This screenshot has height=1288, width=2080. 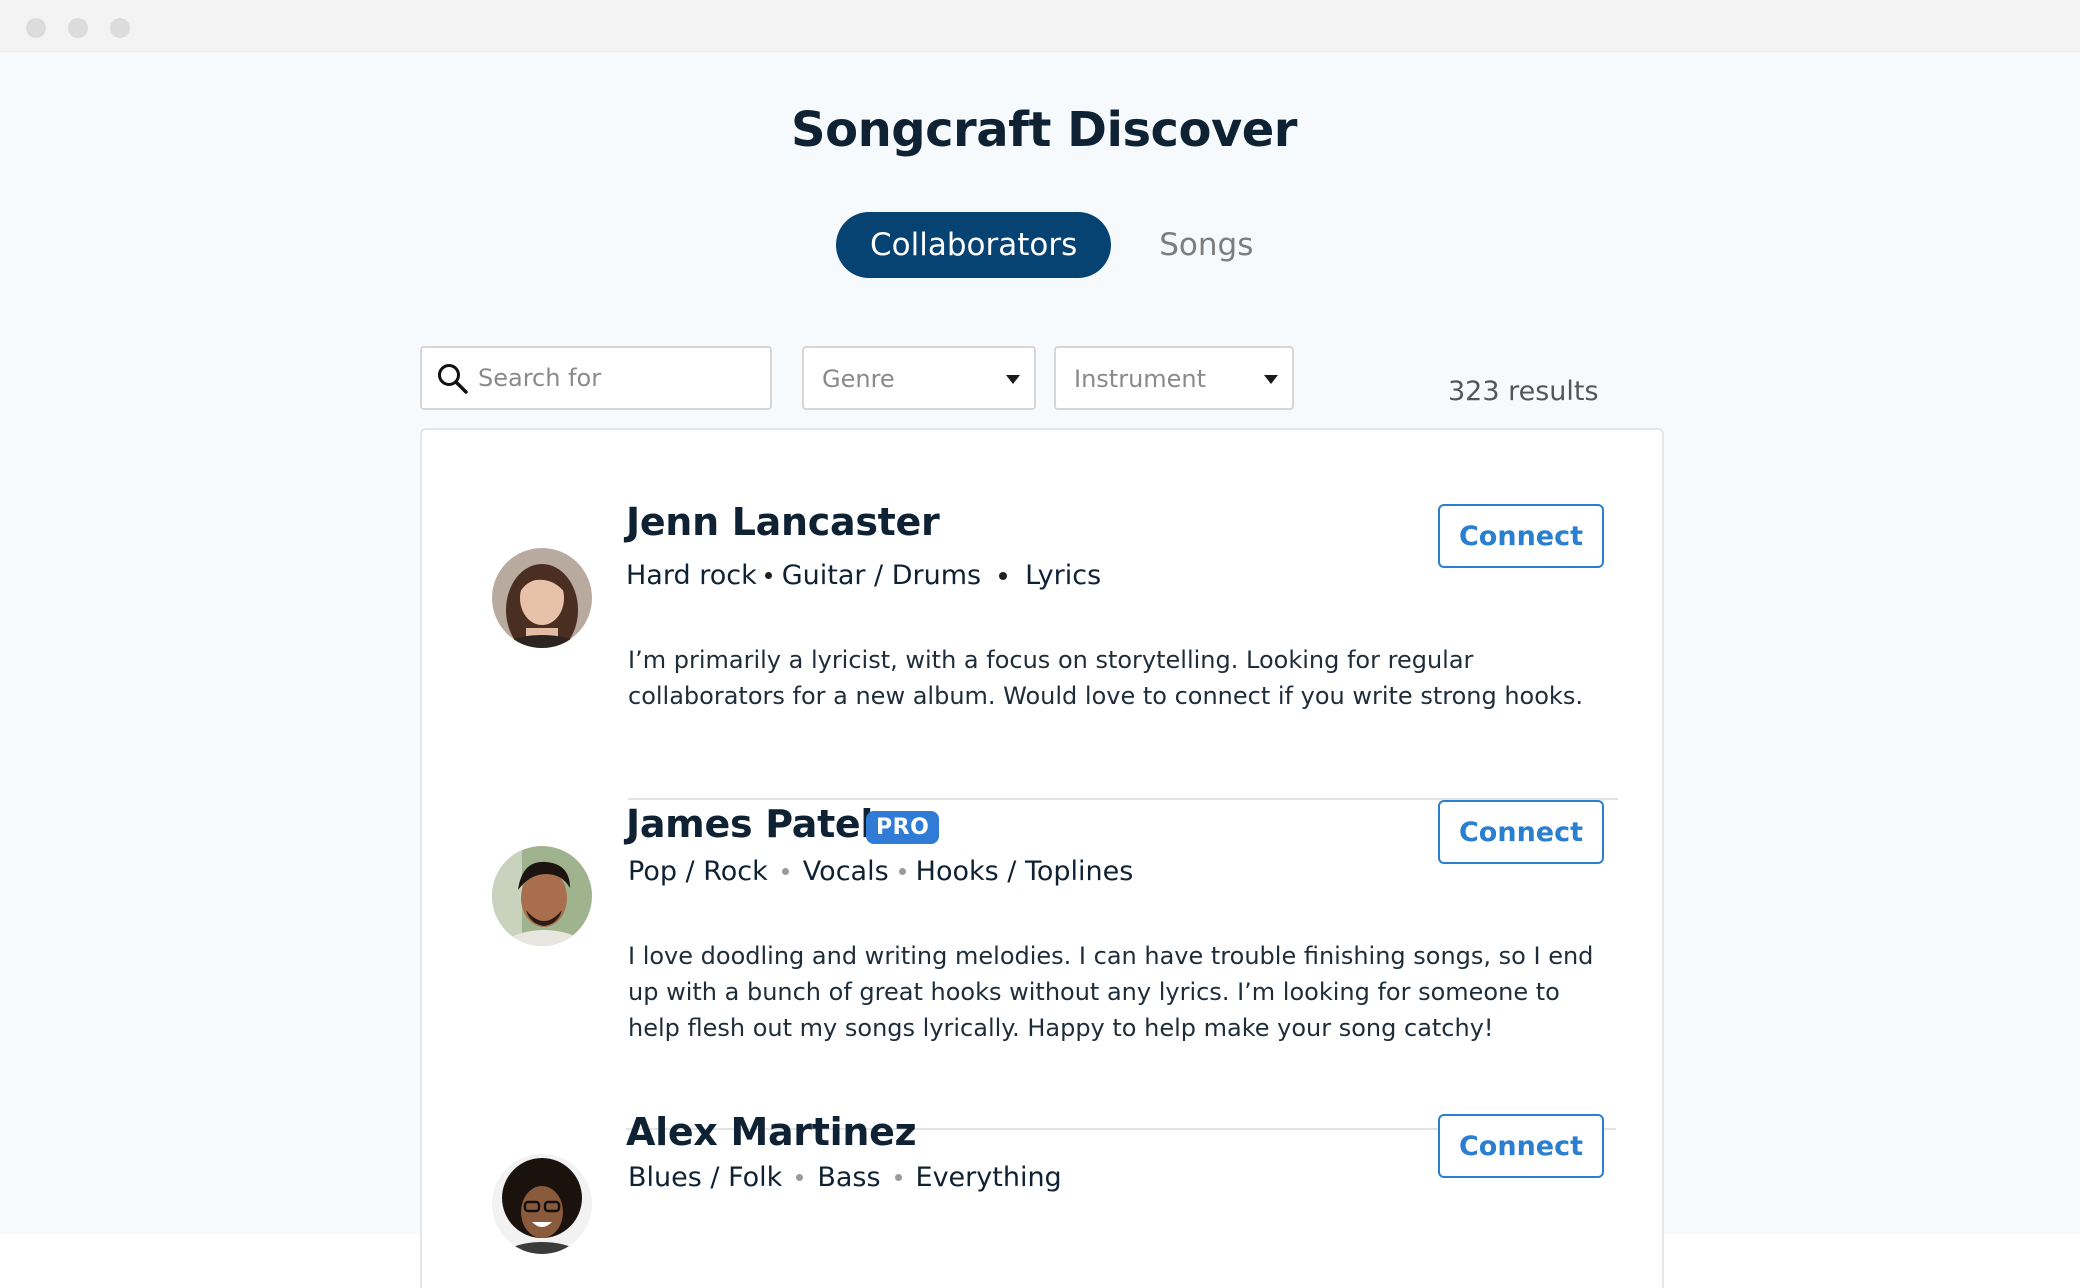 What do you see at coordinates (691, 575) in the screenshot?
I see `tag-genre: Hard rock` at bounding box center [691, 575].